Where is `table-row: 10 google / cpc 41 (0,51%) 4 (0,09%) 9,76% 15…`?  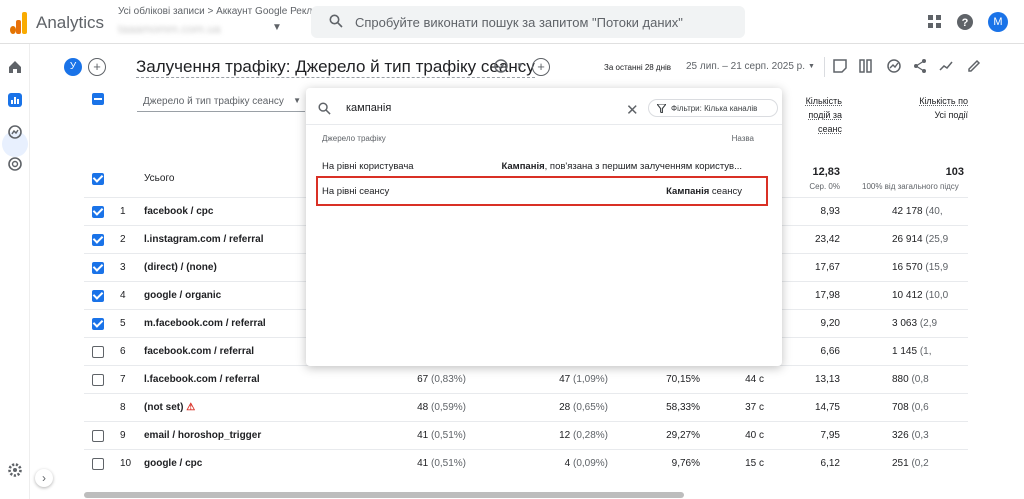 table-row: 10 google / cpc 41 (0,51%) 4 (0,09%) 9,76% 15… is located at coordinates (526, 463).